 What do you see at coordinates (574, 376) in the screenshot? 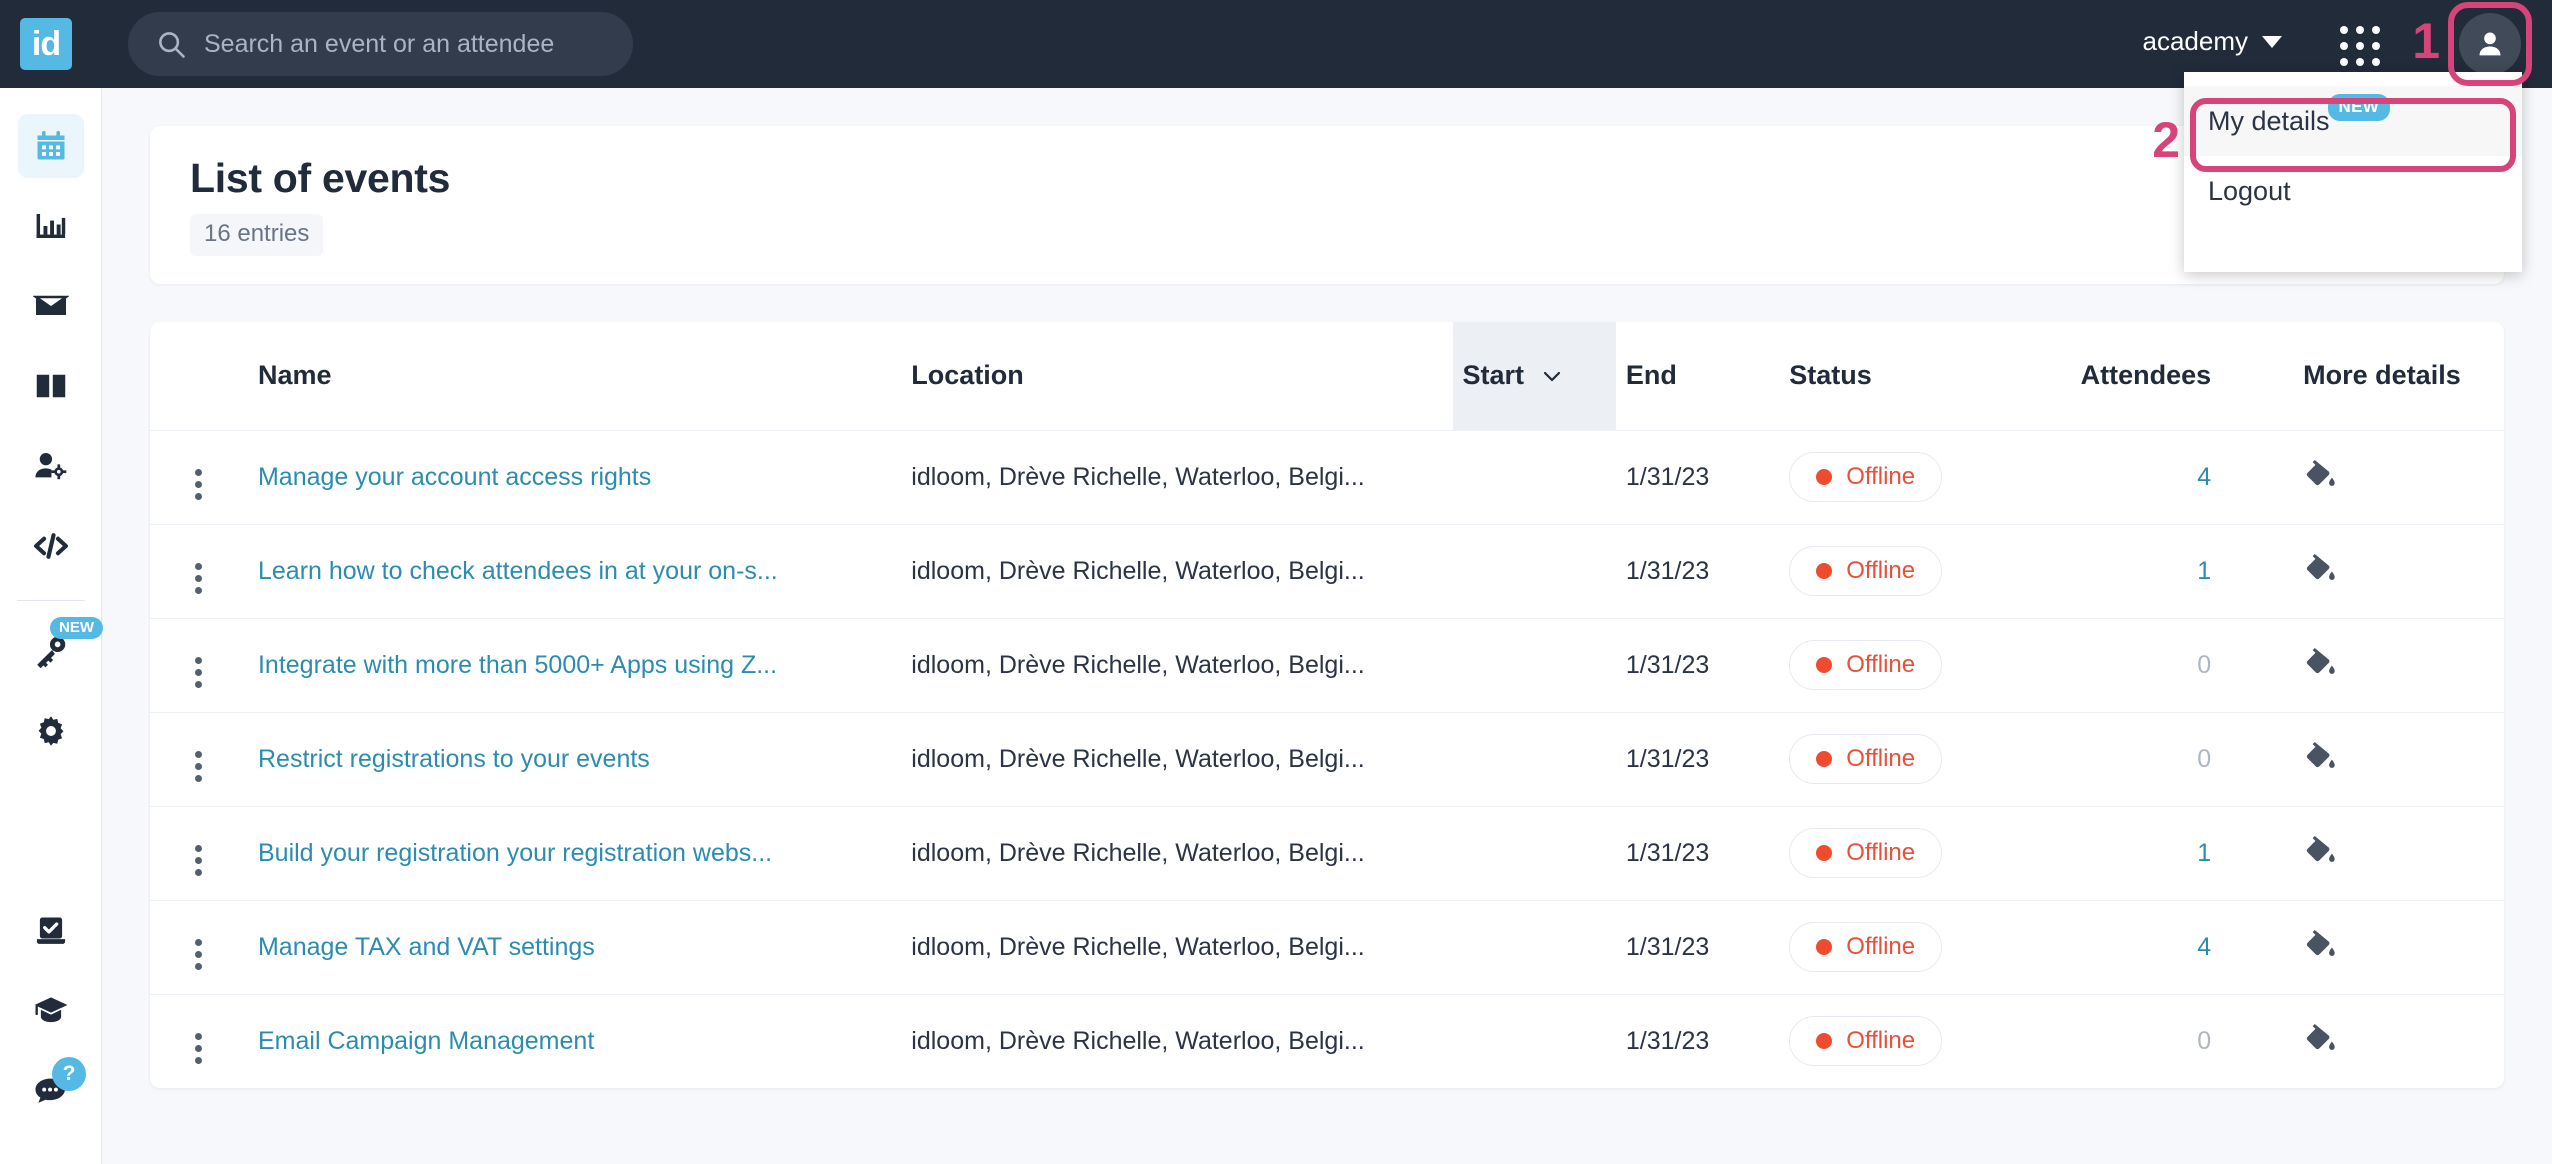
I see `header-name: Name` at bounding box center [574, 376].